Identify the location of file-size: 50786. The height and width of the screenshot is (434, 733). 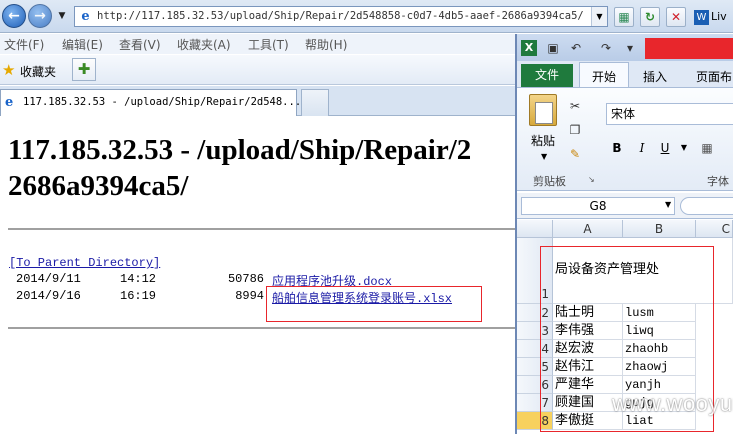
(245, 279).